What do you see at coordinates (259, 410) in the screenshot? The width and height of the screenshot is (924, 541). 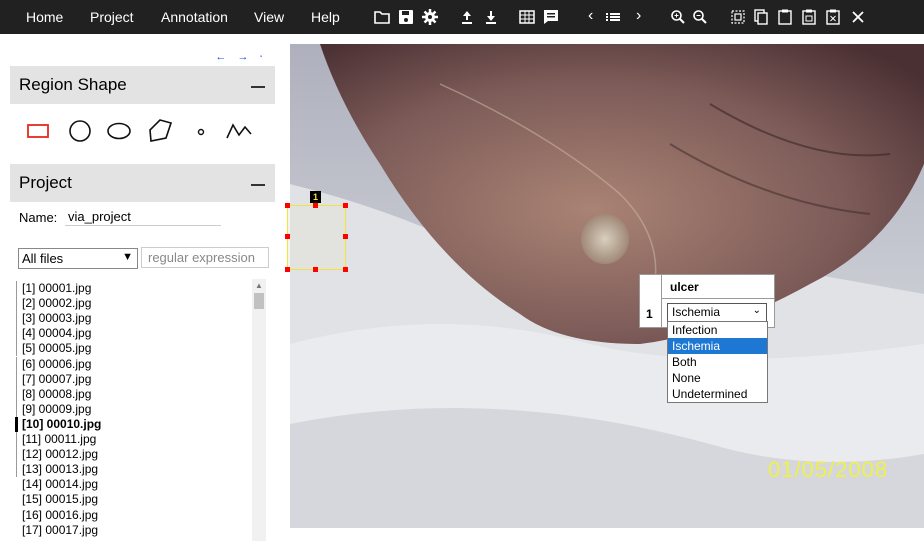 I see `file-list-scrollbar: ▲` at bounding box center [259, 410].